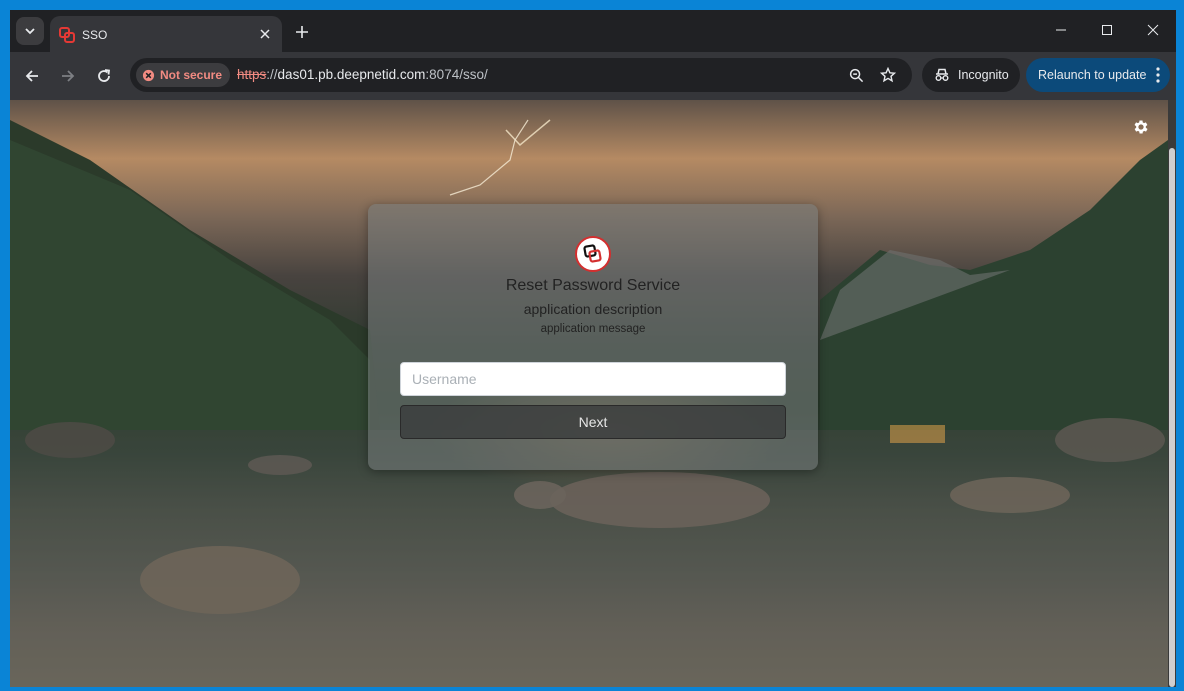 This screenshot has width=1184, height=691. I want to click on more-vert-icon, so click(1158, 75).